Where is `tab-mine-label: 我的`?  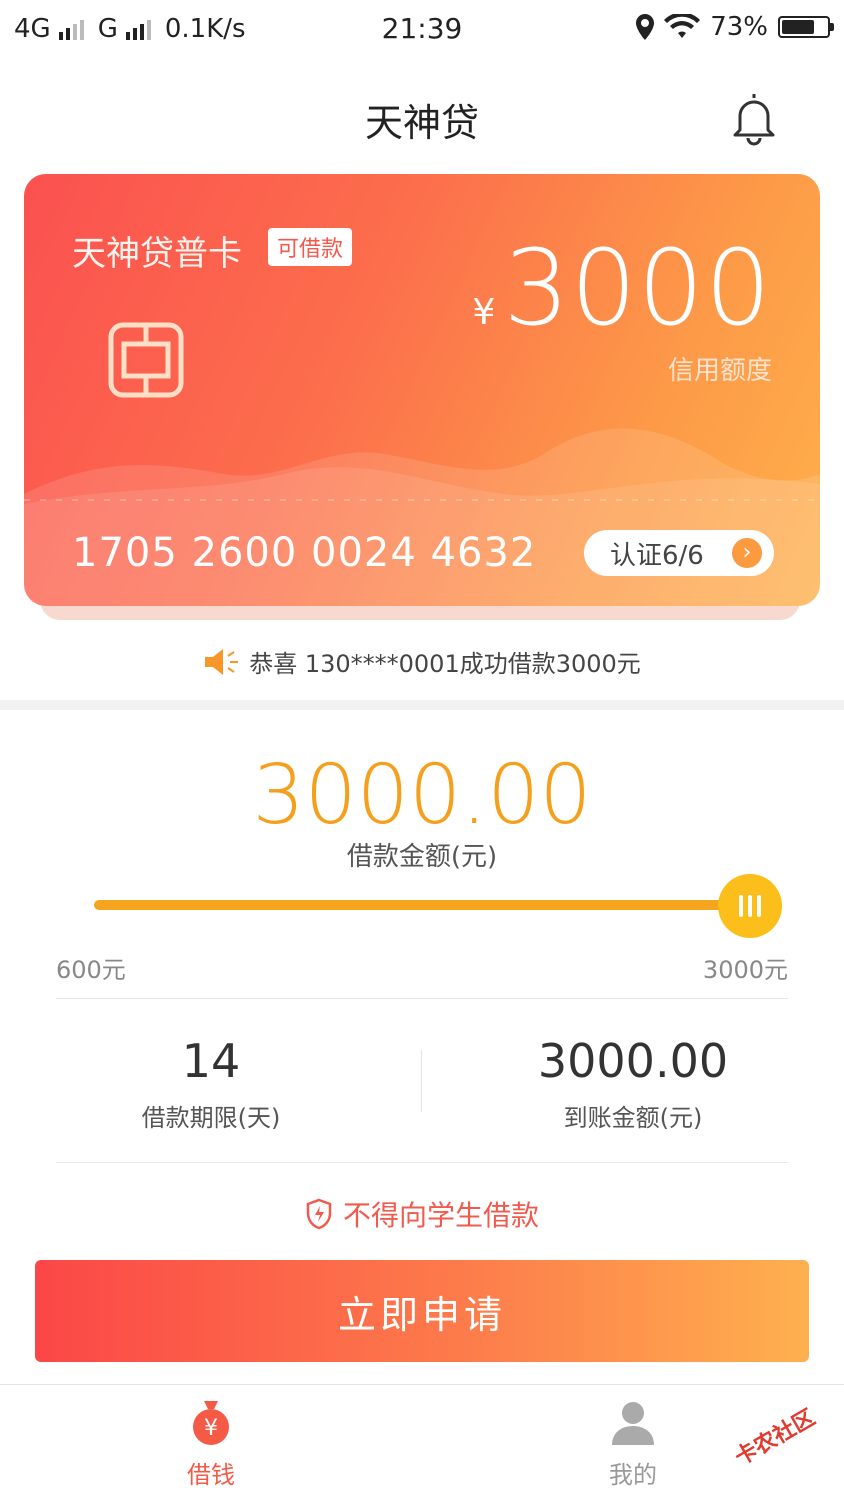
tab-mine-label: 我的 is located at coordinates (633, 1475).